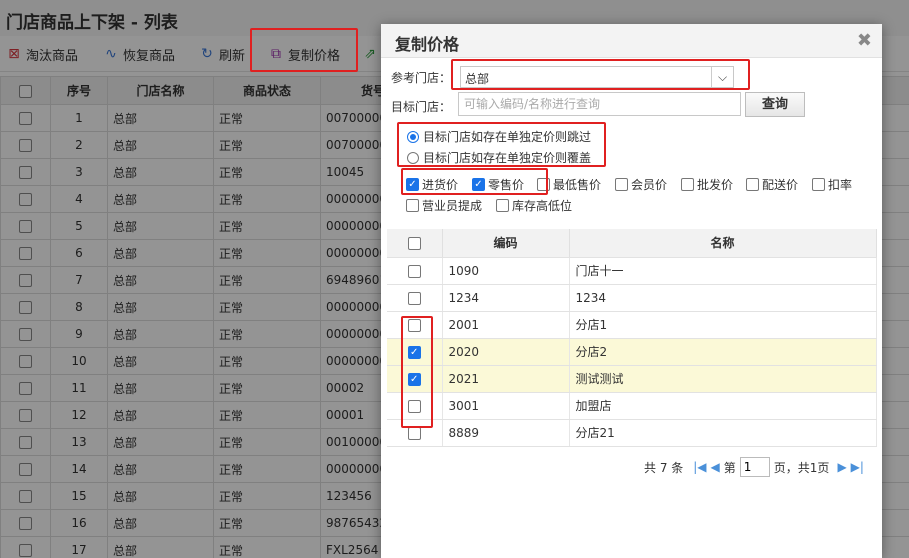 This screenshot has width=909, height=558. I want to click on checkbox-wholesale, so click(687, 184).